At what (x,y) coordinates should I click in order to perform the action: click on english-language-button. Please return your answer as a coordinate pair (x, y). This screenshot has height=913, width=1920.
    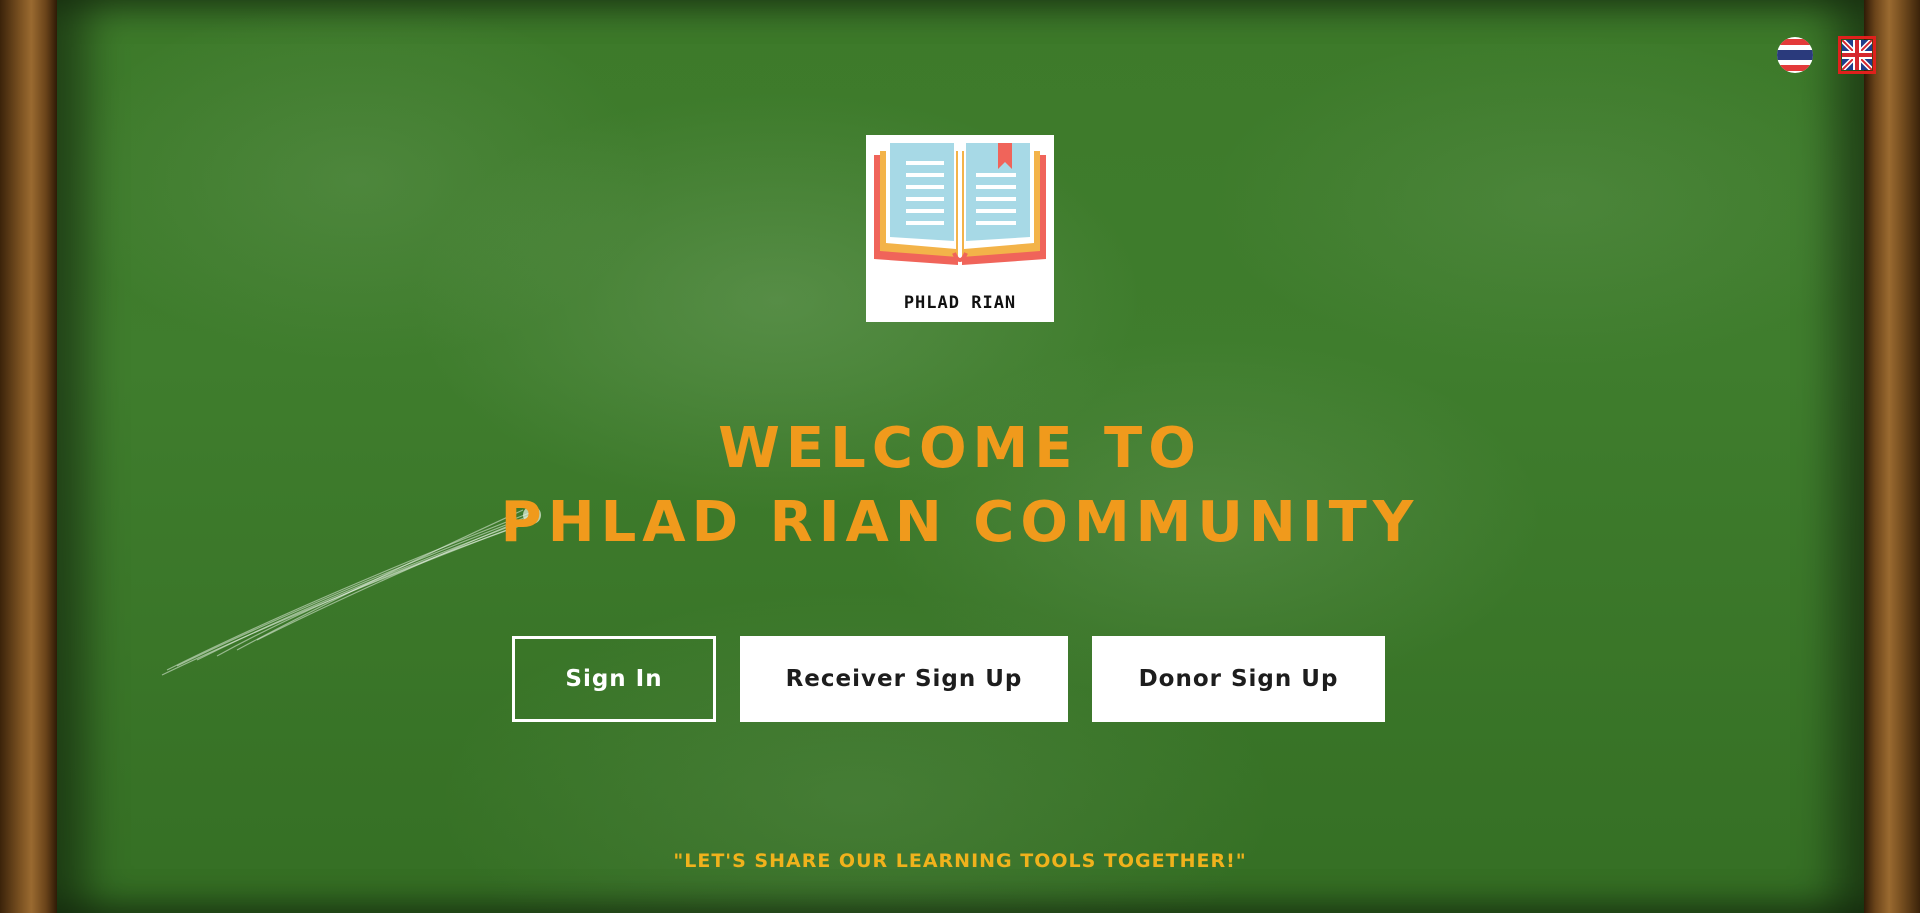
    Looking at the image, I should click on (1857, 55).